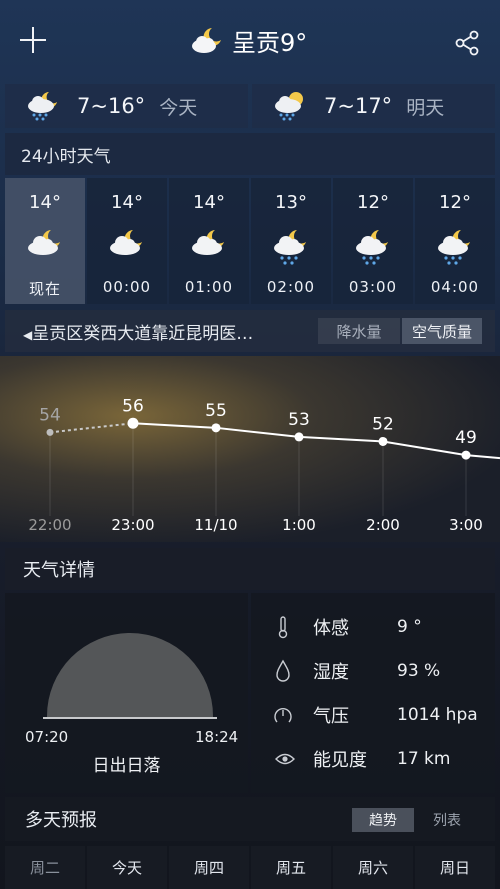  What do you see at coordinates (455, 867) in the screenshot?
I see `forecast-day: 周日` at bounding box center [455, 867].